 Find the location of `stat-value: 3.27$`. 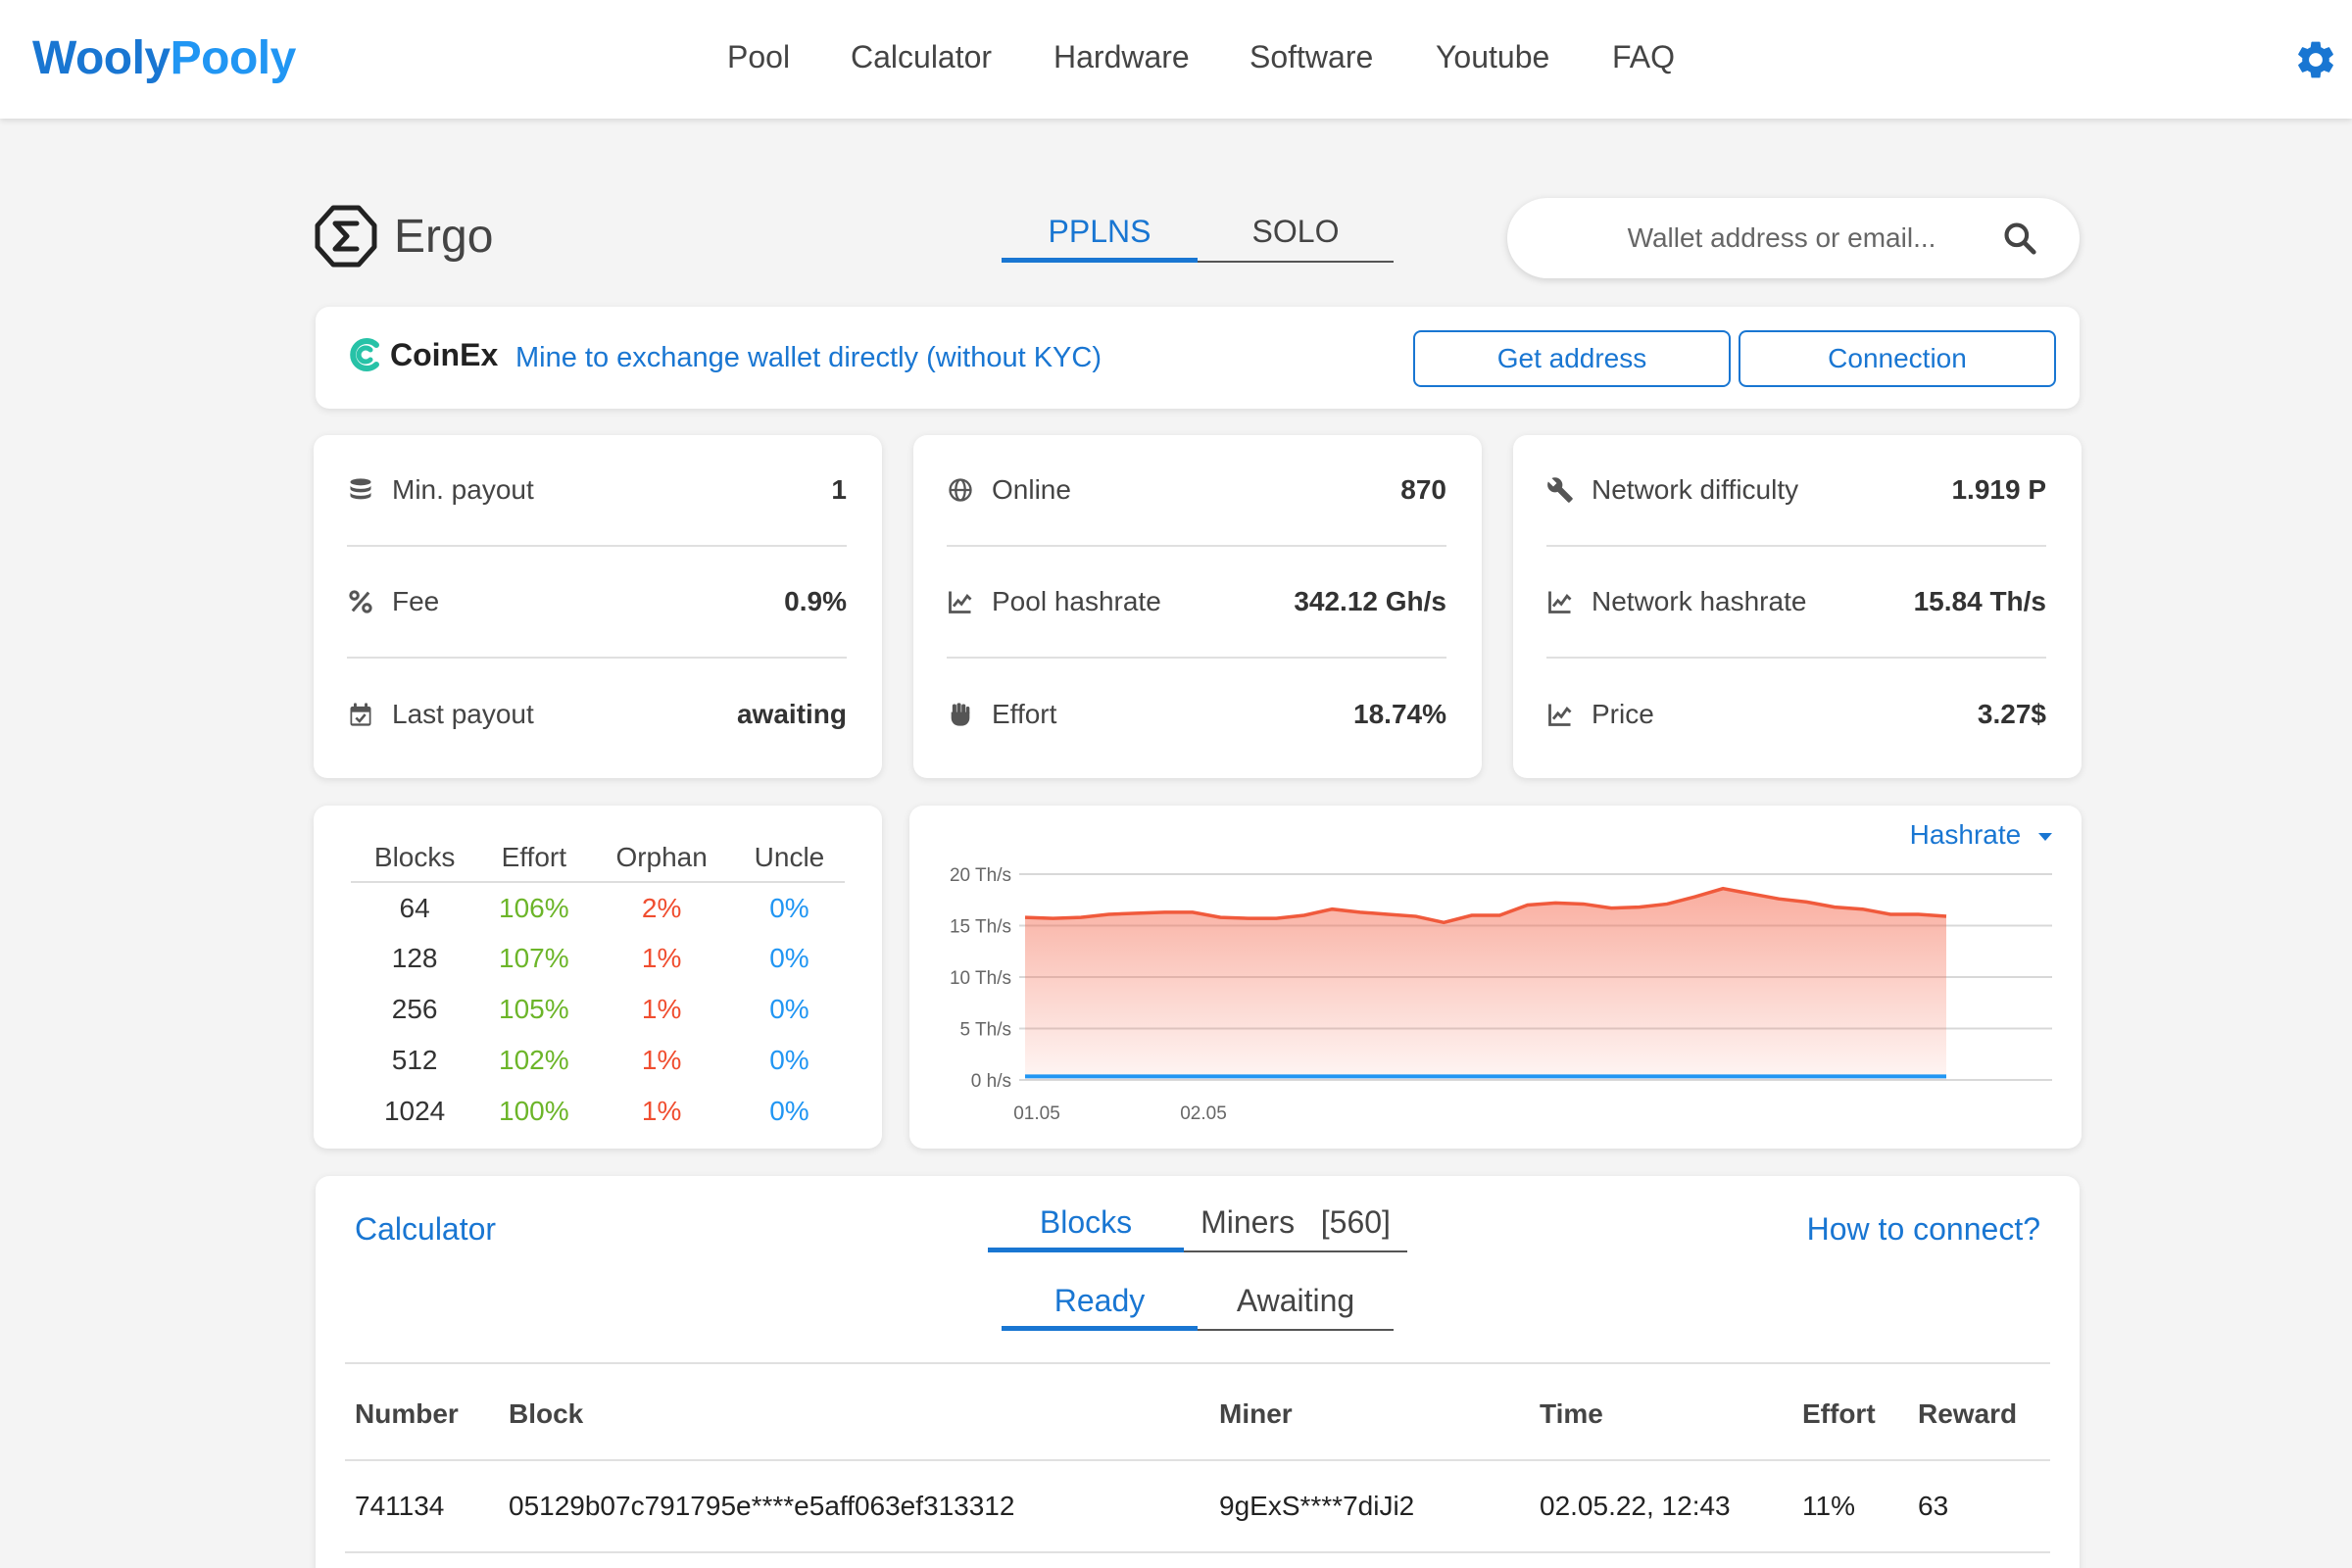

stat-value: 3.27$ is located at coordinates (2011, 714).